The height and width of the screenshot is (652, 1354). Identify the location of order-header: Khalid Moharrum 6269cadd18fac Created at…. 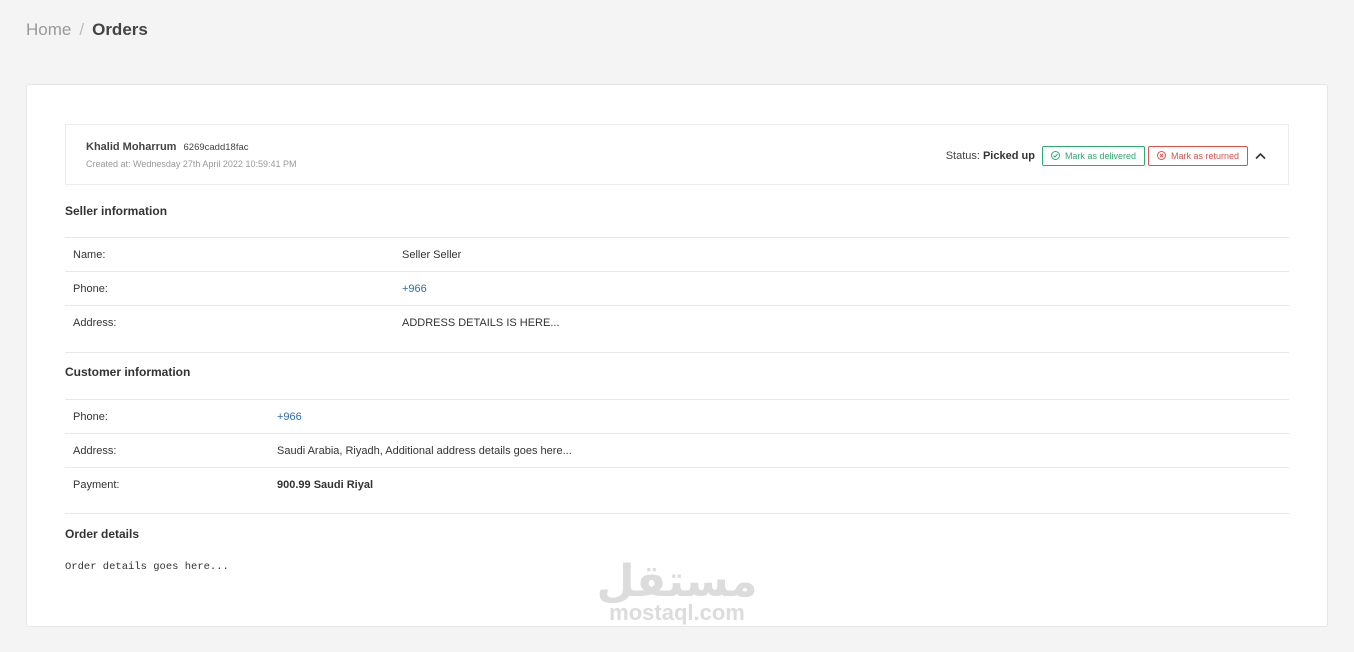
(677, 154).